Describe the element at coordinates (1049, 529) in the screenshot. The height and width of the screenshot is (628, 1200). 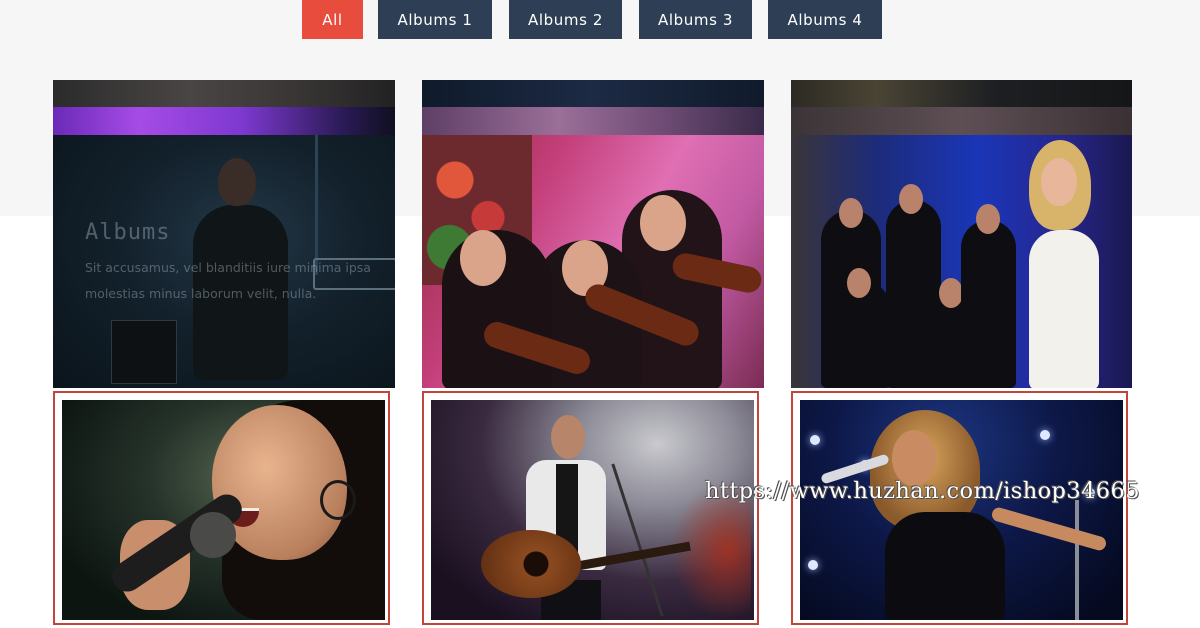
I see `singer-arm` at that location.